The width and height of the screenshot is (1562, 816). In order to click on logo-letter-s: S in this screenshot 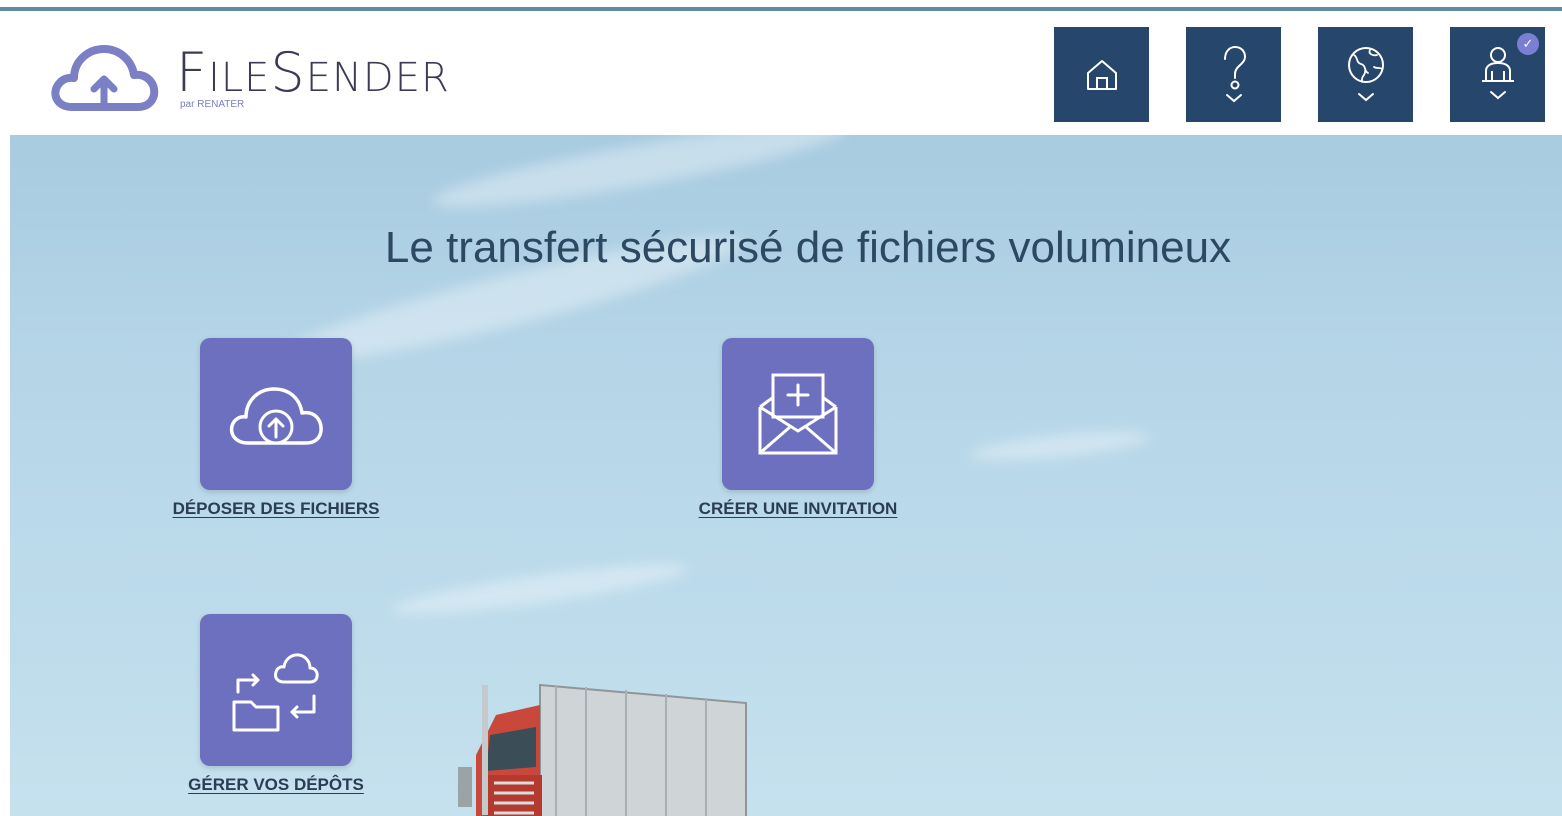, I will do `click(288, 72)`.